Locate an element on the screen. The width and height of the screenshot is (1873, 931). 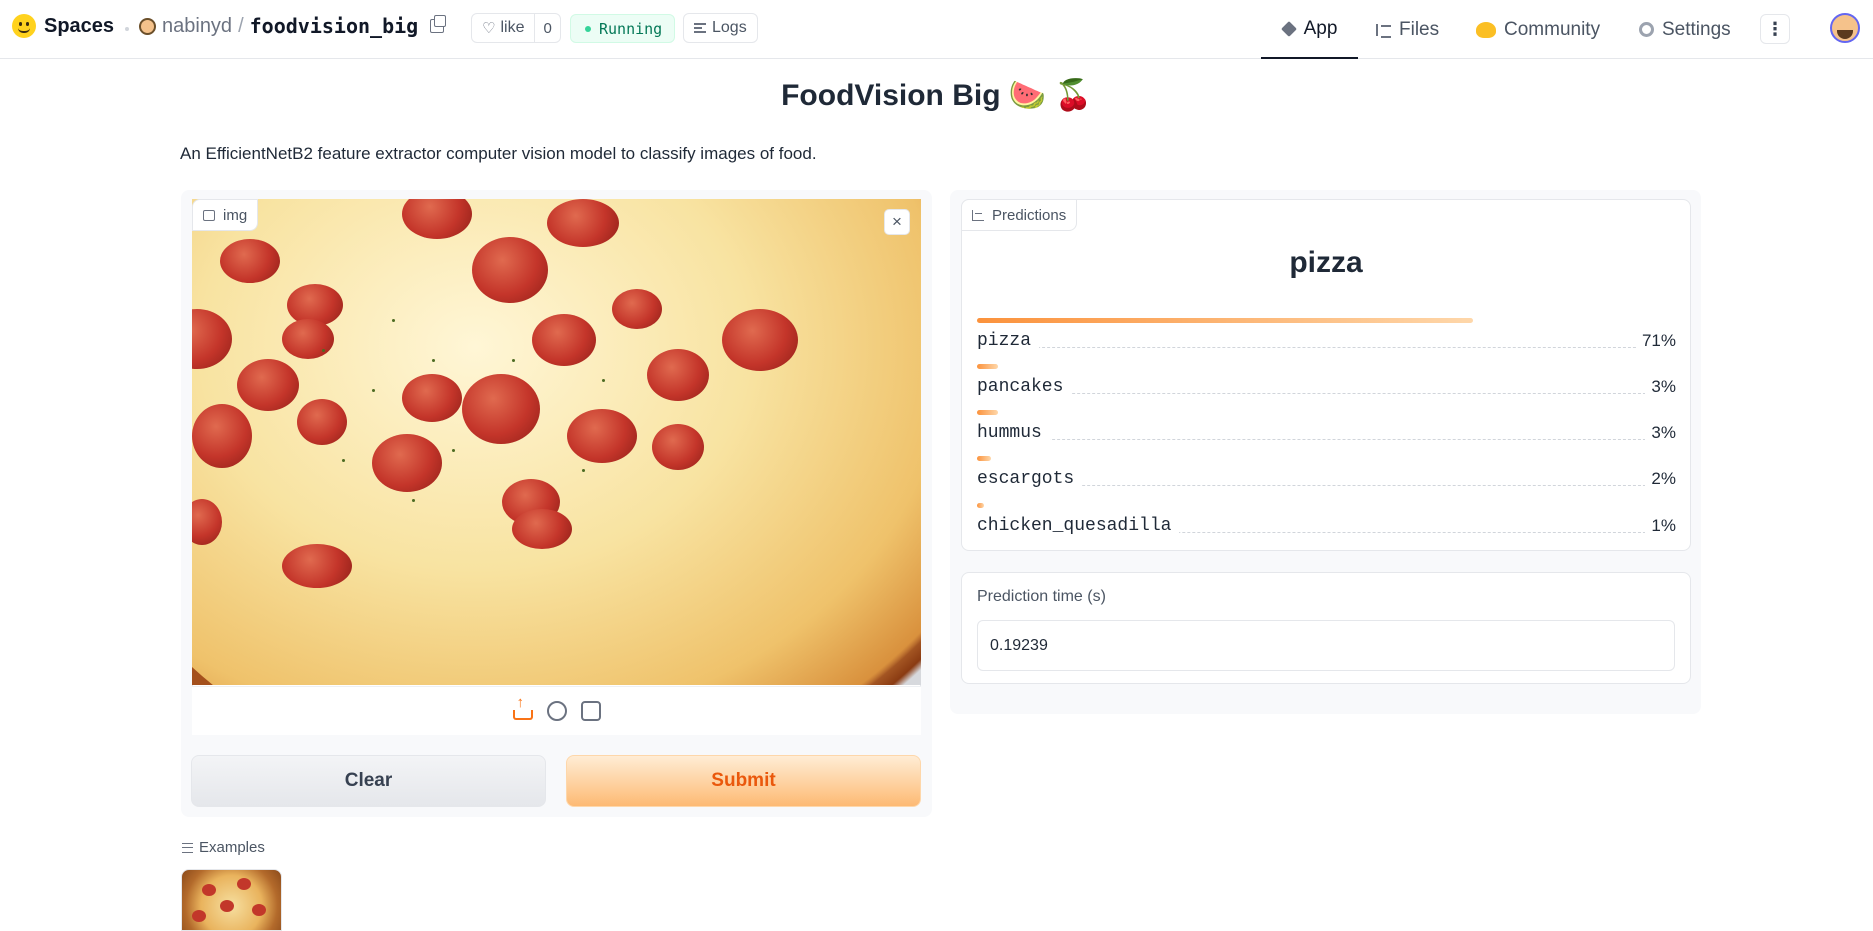
confidence-value: 71% is located at coordinates (1655, 341).